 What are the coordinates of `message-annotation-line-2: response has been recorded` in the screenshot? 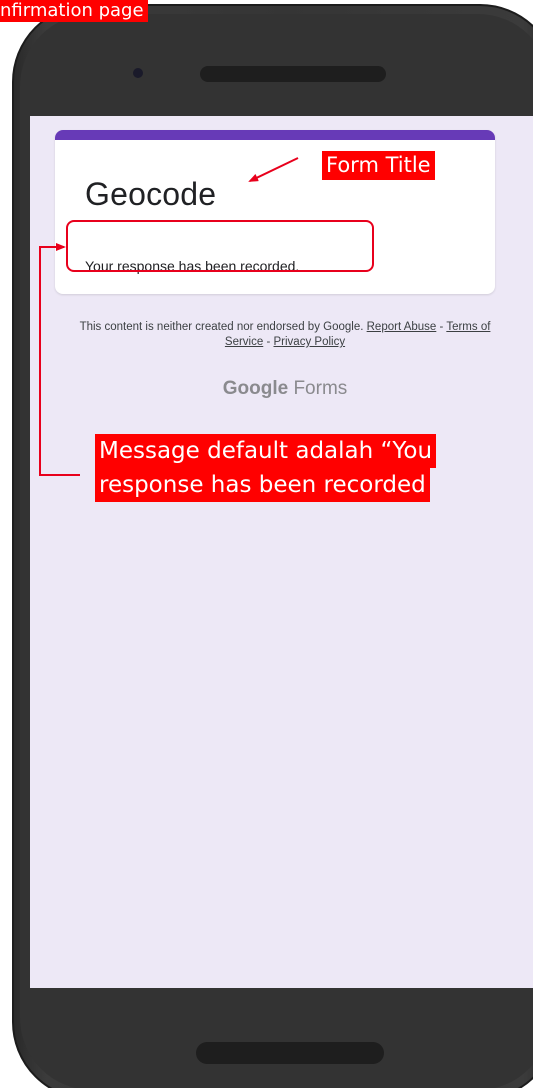 It's located at (262, 485).